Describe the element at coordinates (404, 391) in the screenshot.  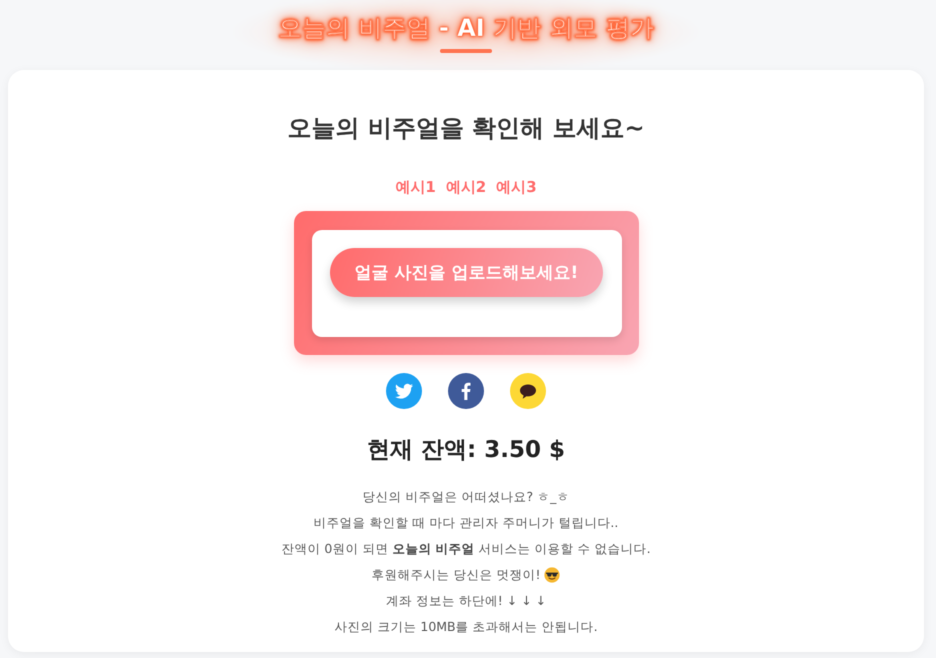
I see `bird-icon` at that location.